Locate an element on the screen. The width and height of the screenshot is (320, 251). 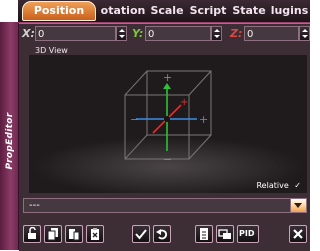
tab-state: State is located at coordinates (249, 11).